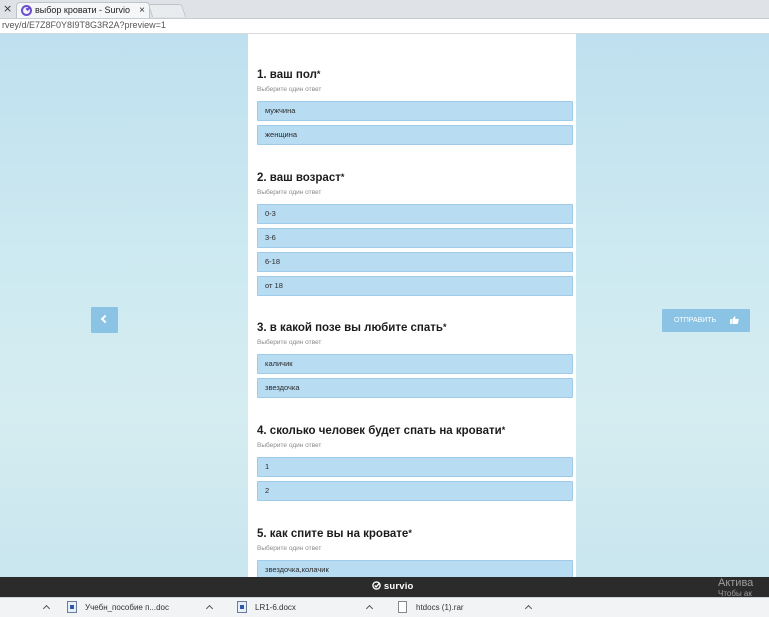 The height and width of the screenshot is (617, 769). Describe the element at coordinates (307, 608) in the screenshot. I see `download-item: LR1-6.docx` at that location.